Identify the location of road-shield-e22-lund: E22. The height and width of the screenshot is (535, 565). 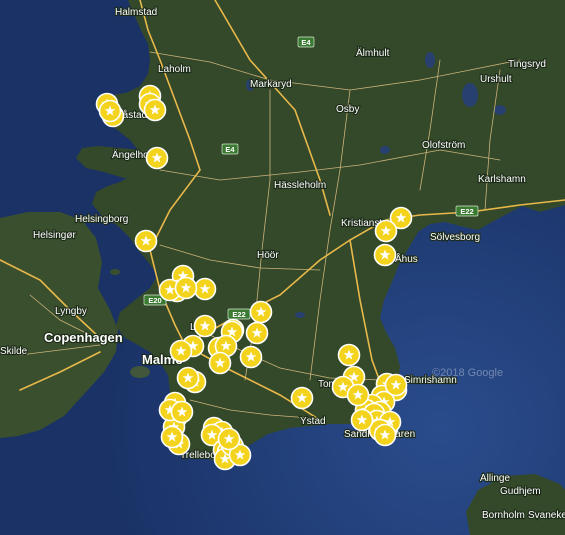
(239, 314).